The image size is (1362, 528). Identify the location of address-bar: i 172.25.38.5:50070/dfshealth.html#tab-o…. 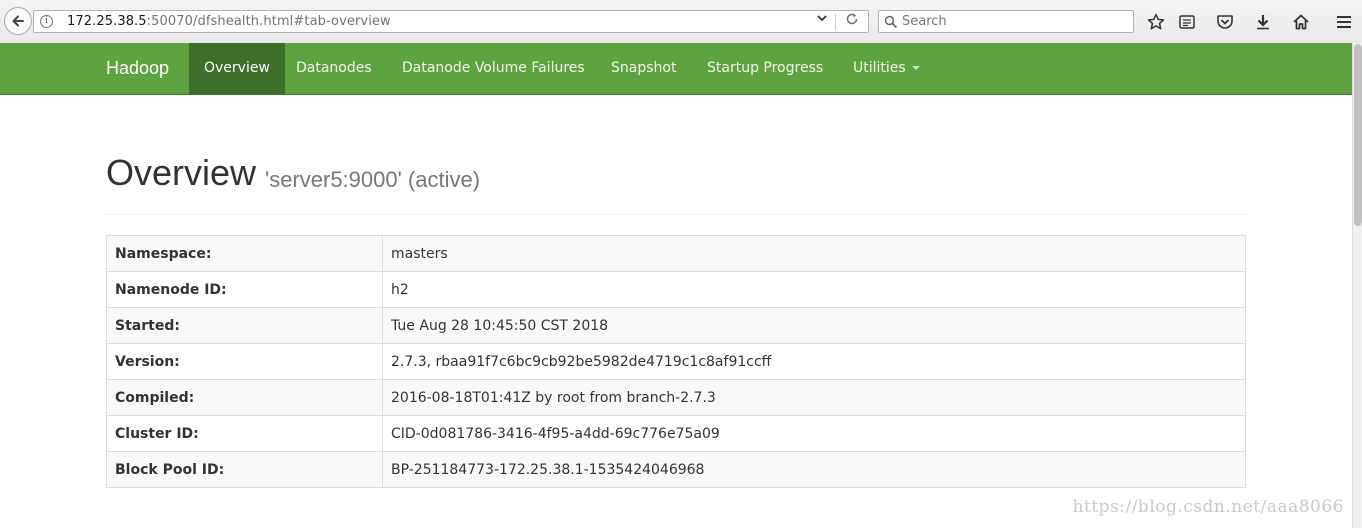
(451, 21).